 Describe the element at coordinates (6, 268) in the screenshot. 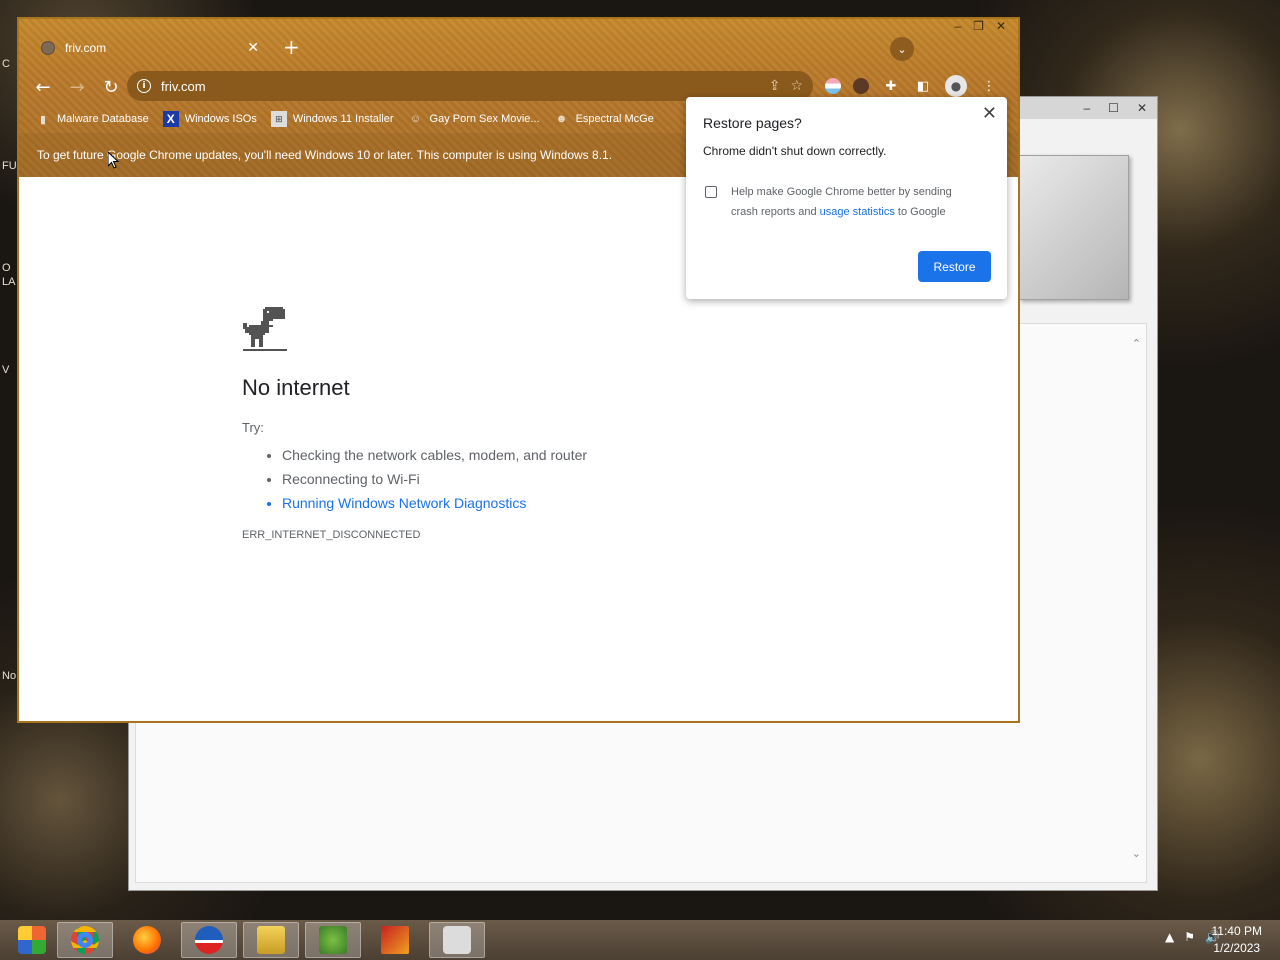

I see `desktop-label-fragment: O` at that location.